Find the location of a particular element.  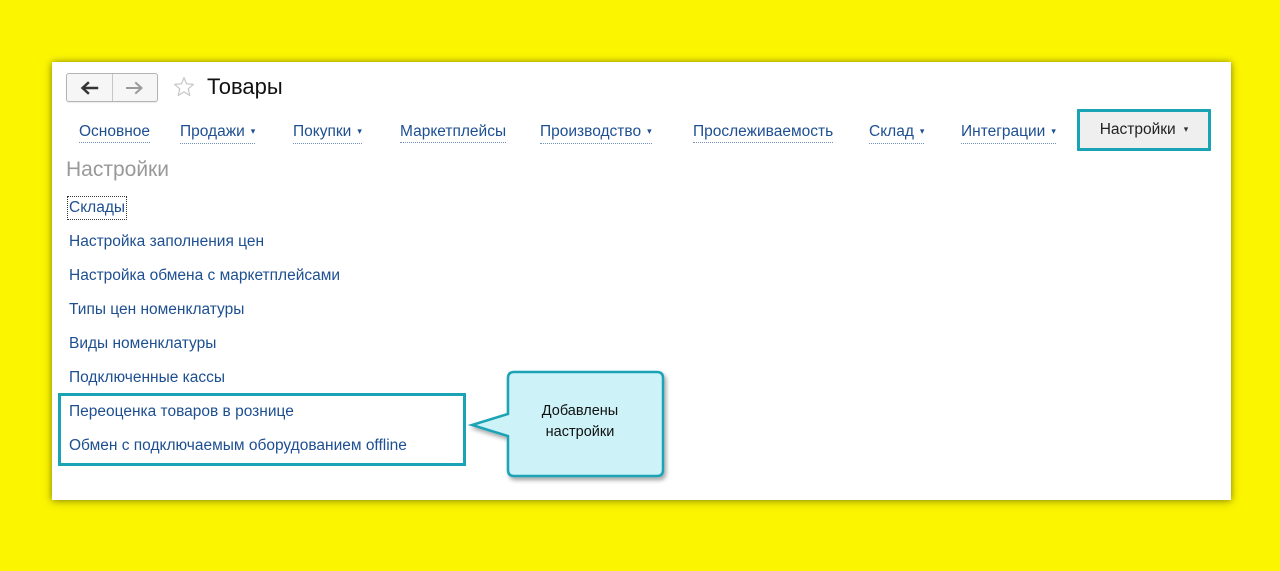

callout-line: Добавлены is located at coordinates (580, 411).